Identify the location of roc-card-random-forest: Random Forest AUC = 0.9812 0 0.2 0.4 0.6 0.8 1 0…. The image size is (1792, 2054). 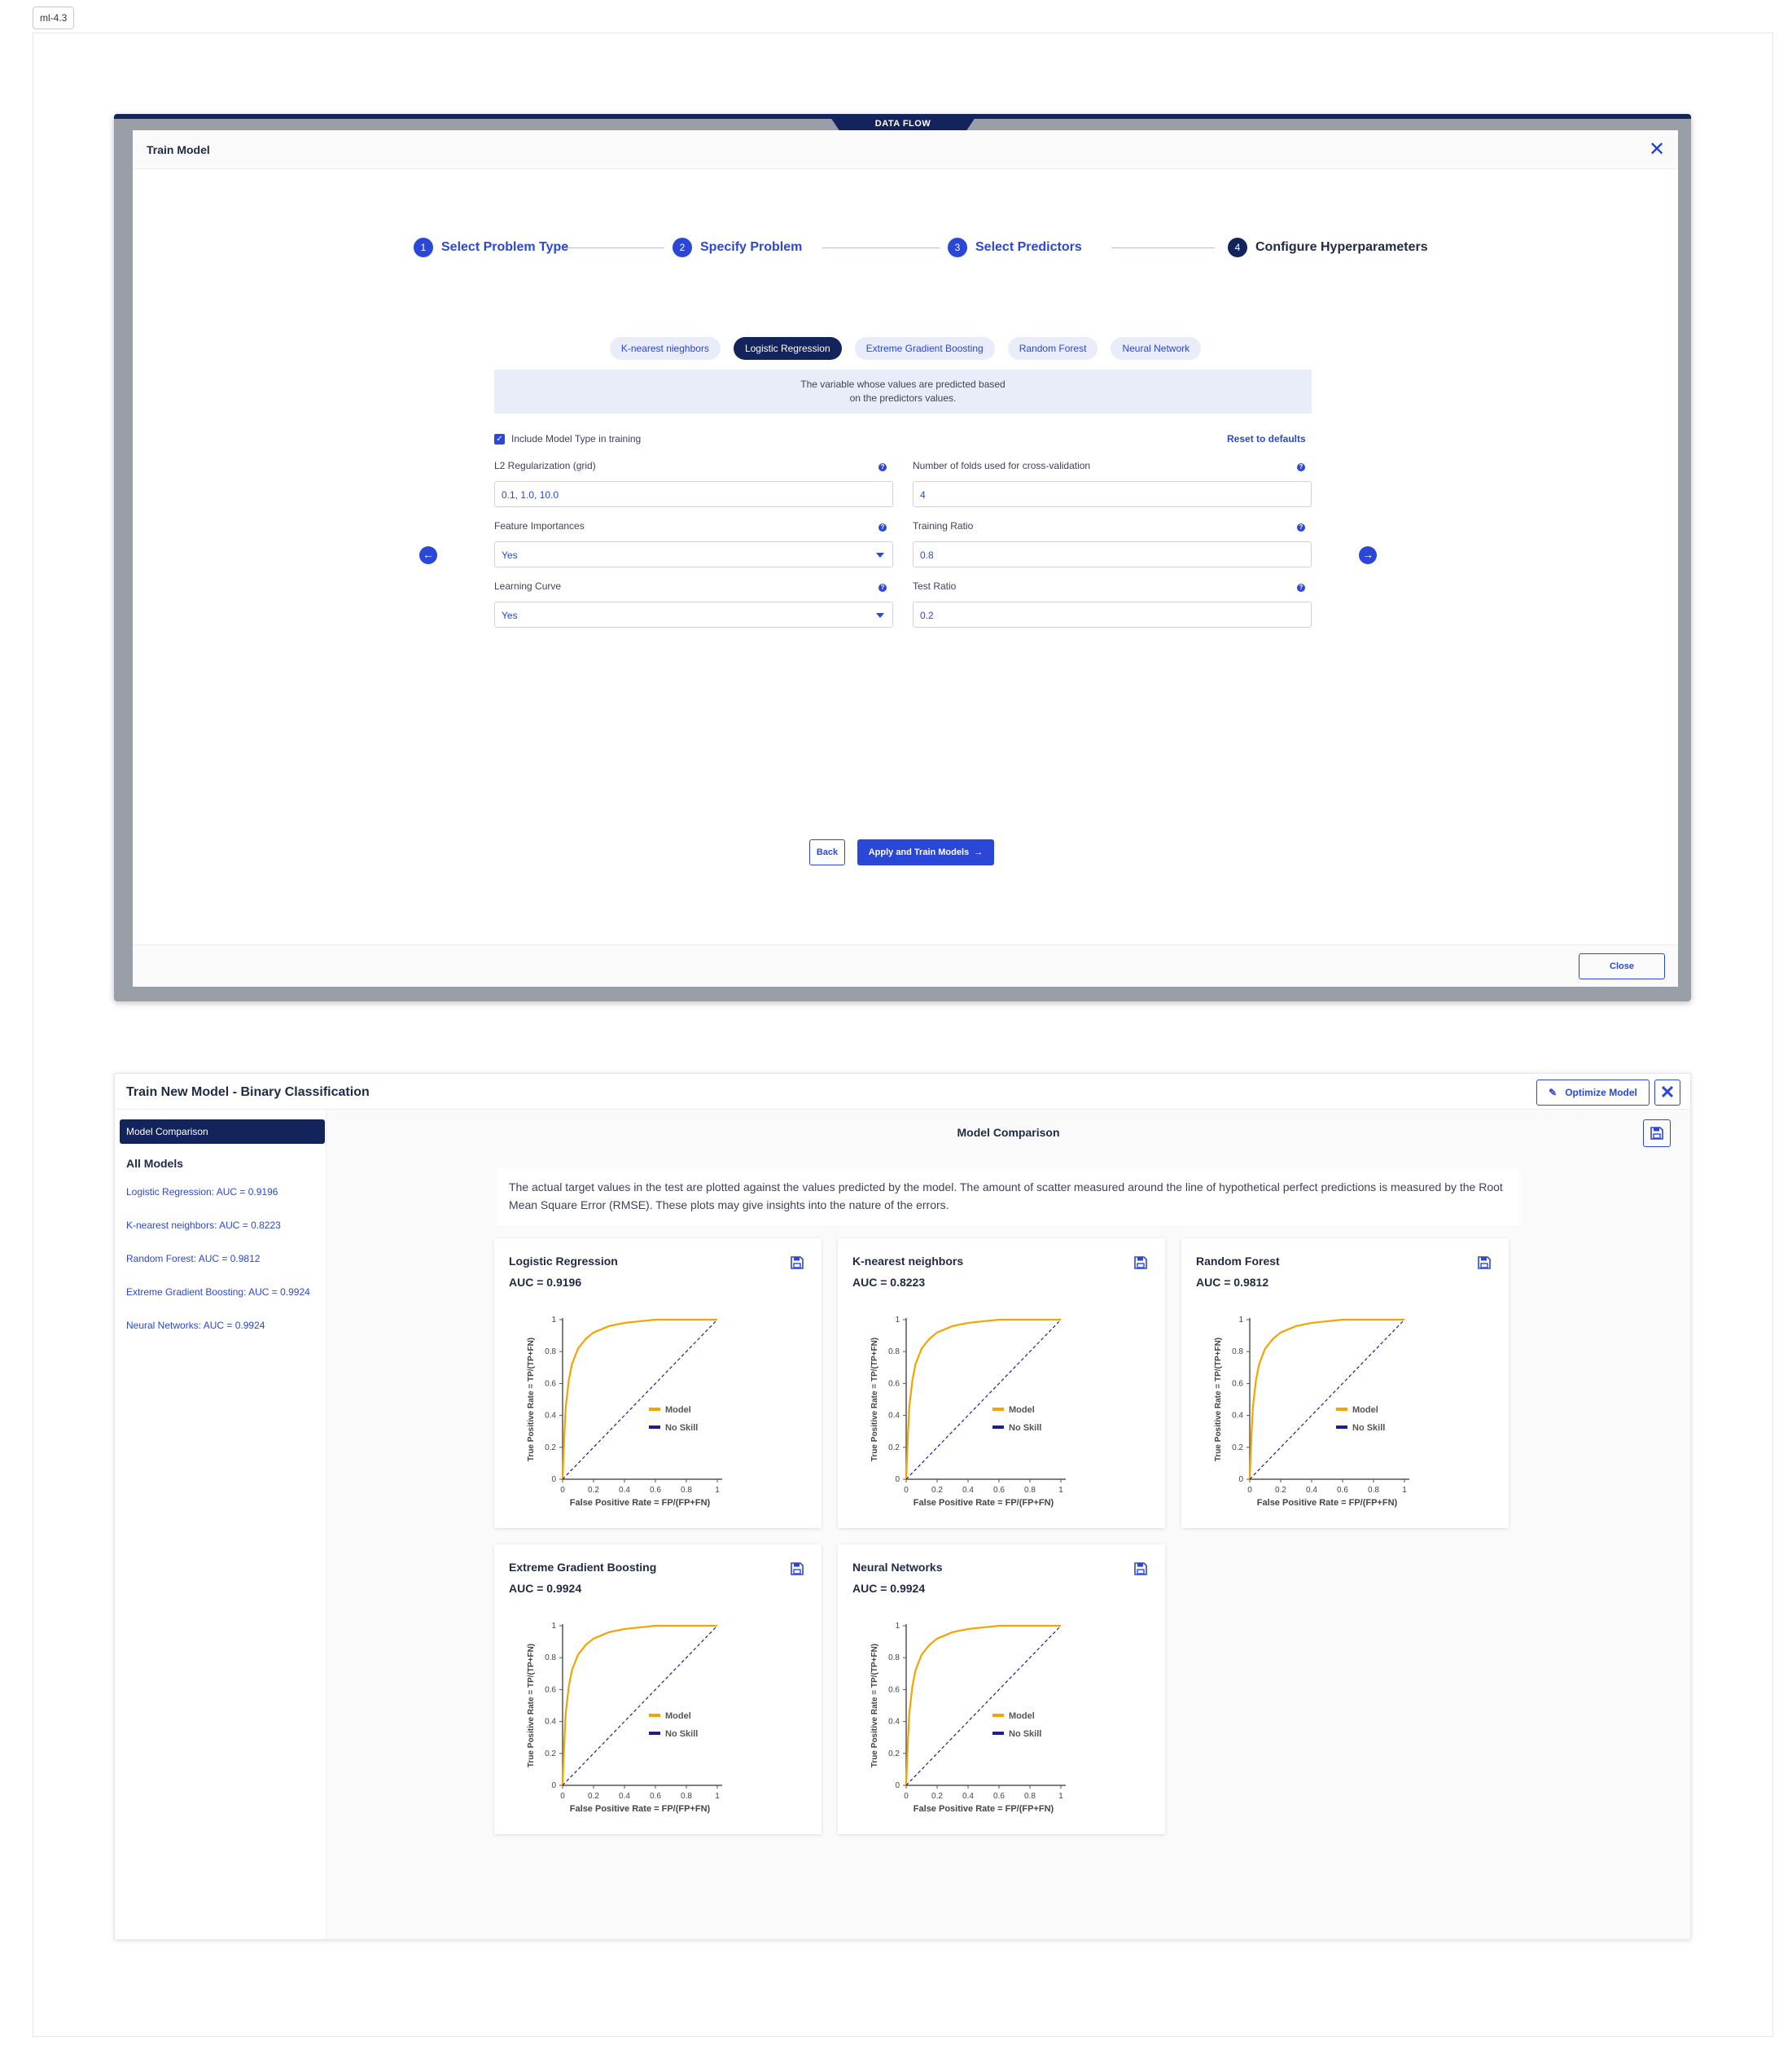
(1345, 1383).